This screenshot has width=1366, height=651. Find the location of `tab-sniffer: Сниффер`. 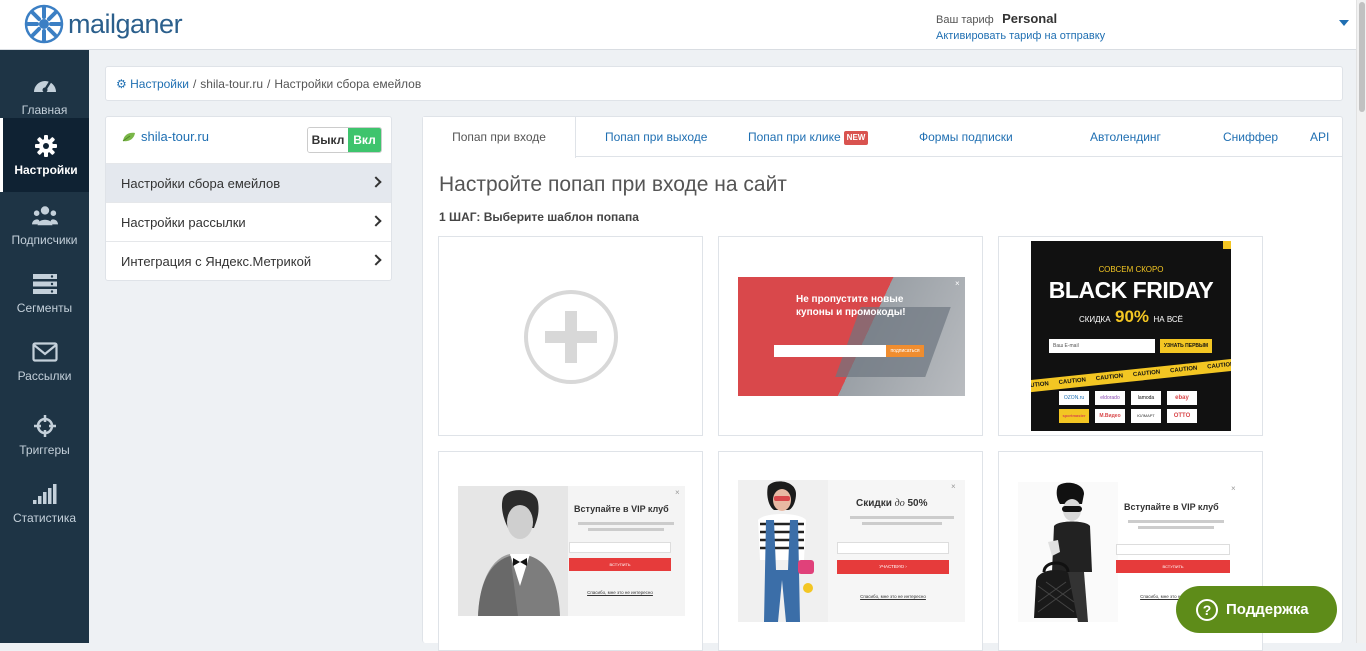

tab-sniffer: Сниффер is located at coordinates (1250, 137).